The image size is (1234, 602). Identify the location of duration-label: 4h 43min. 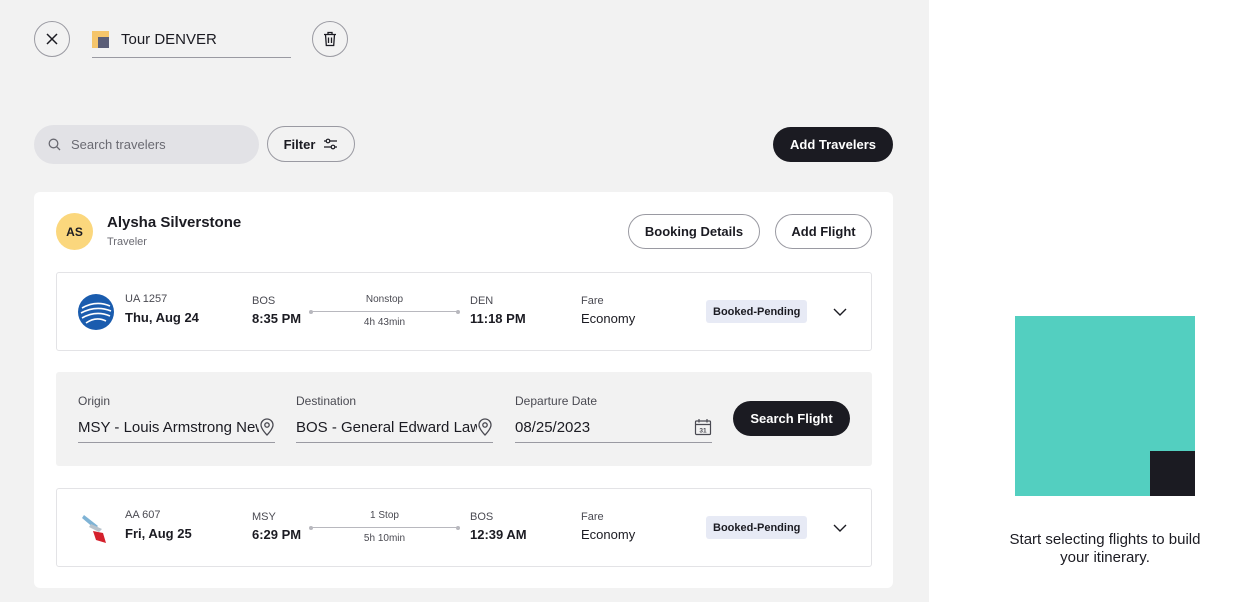
(384, 322).